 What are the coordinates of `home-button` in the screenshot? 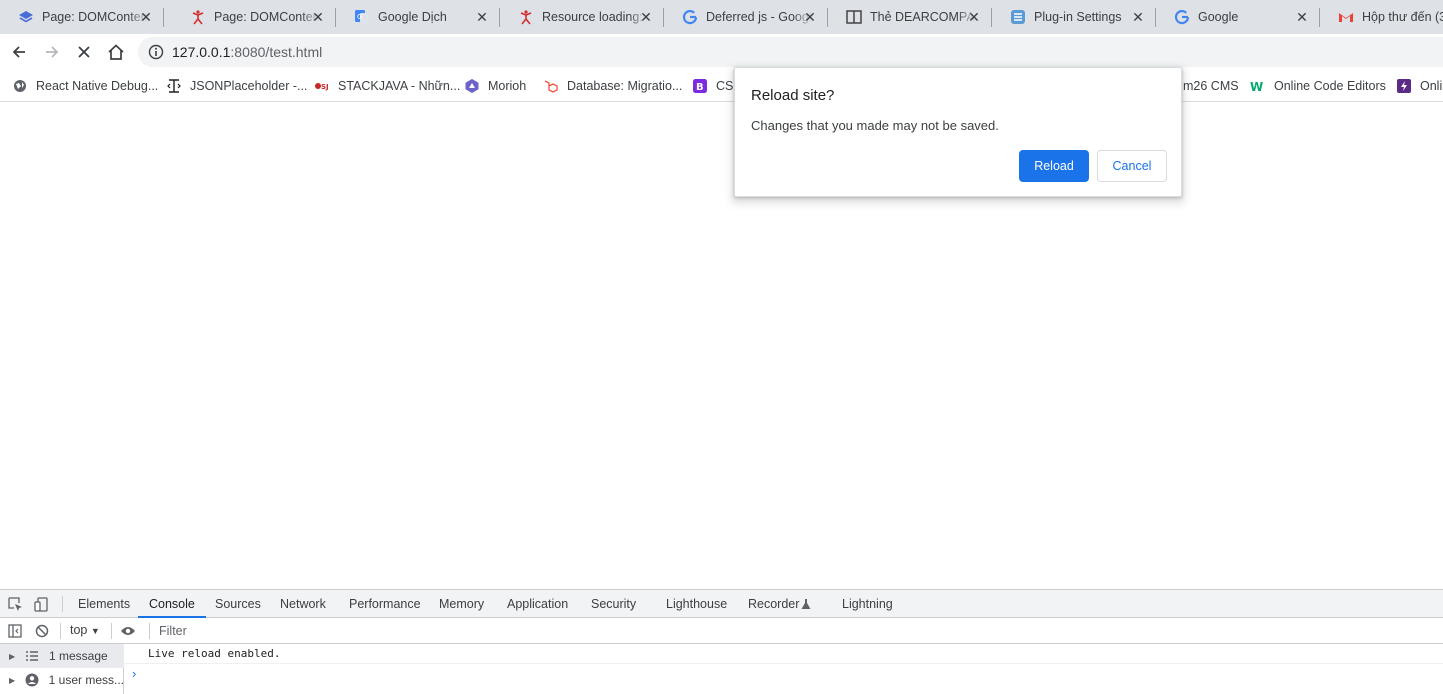 It's located at (116, 52).